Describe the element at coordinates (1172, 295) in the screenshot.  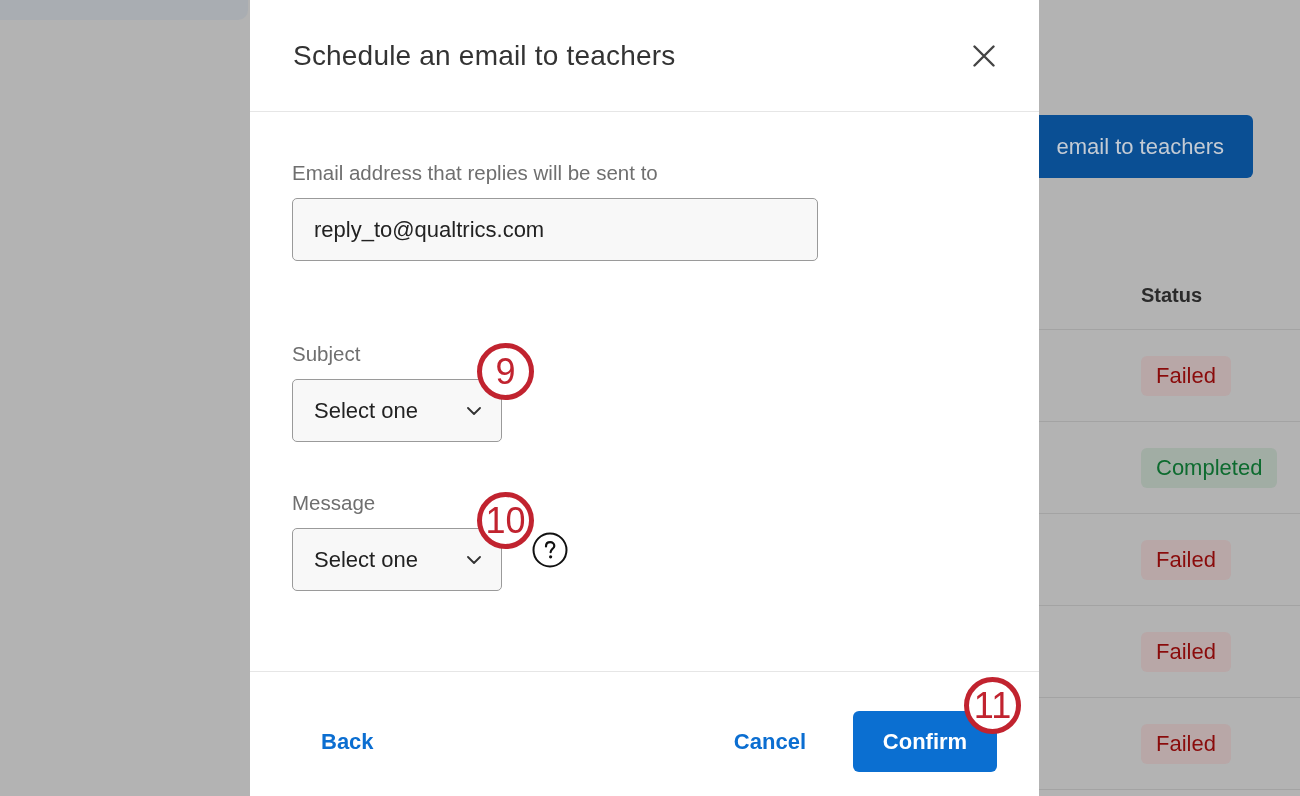
I see `column-header: Status` at that location.